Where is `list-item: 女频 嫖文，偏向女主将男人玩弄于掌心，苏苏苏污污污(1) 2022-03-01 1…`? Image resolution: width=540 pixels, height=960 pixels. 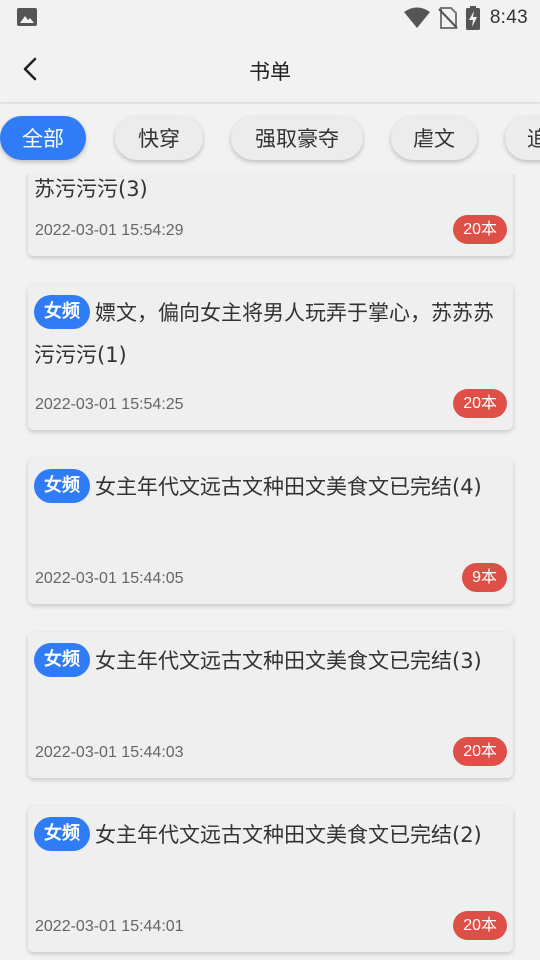 list-item: 女频 嫖文，偏向女主将男人玩弄于掌心，苏苏苏污污污(1) 2022-03-01 1… is located at coordinates (270, 357).